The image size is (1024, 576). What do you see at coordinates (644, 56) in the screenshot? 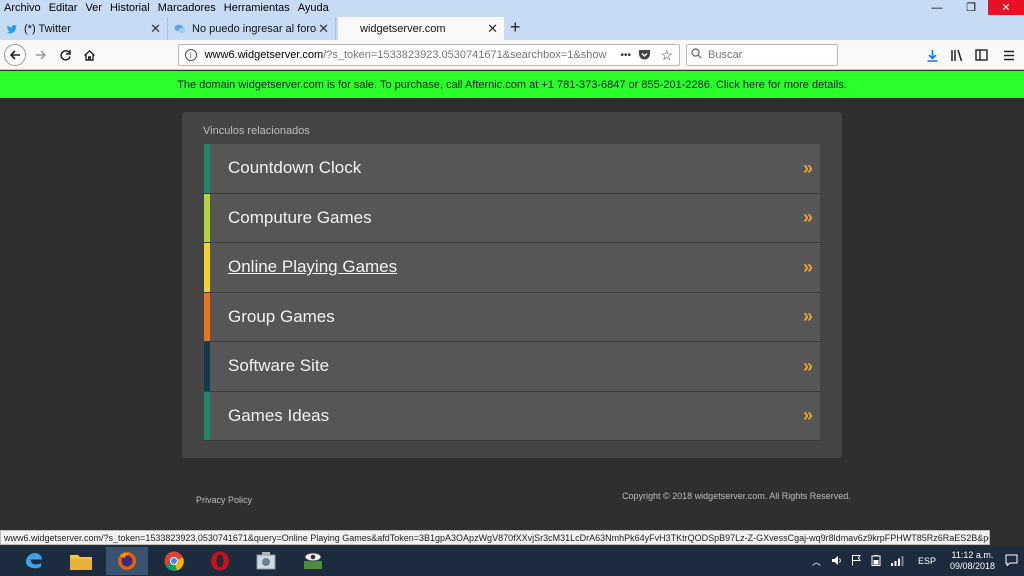
I see `pocket-icon` at bounding box center [644, 56].